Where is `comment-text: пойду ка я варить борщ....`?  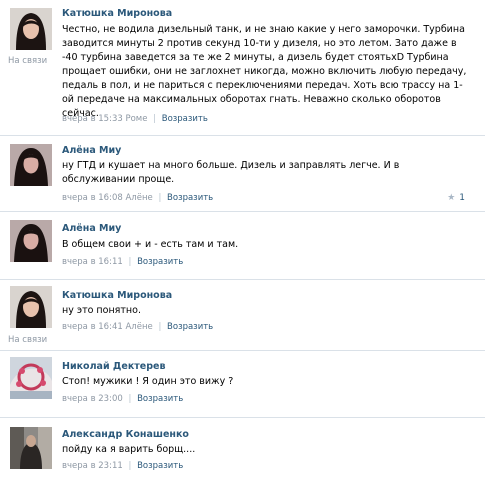 comment-text: пойду ка я варить борщ.... is located at coordinates (129, 449).